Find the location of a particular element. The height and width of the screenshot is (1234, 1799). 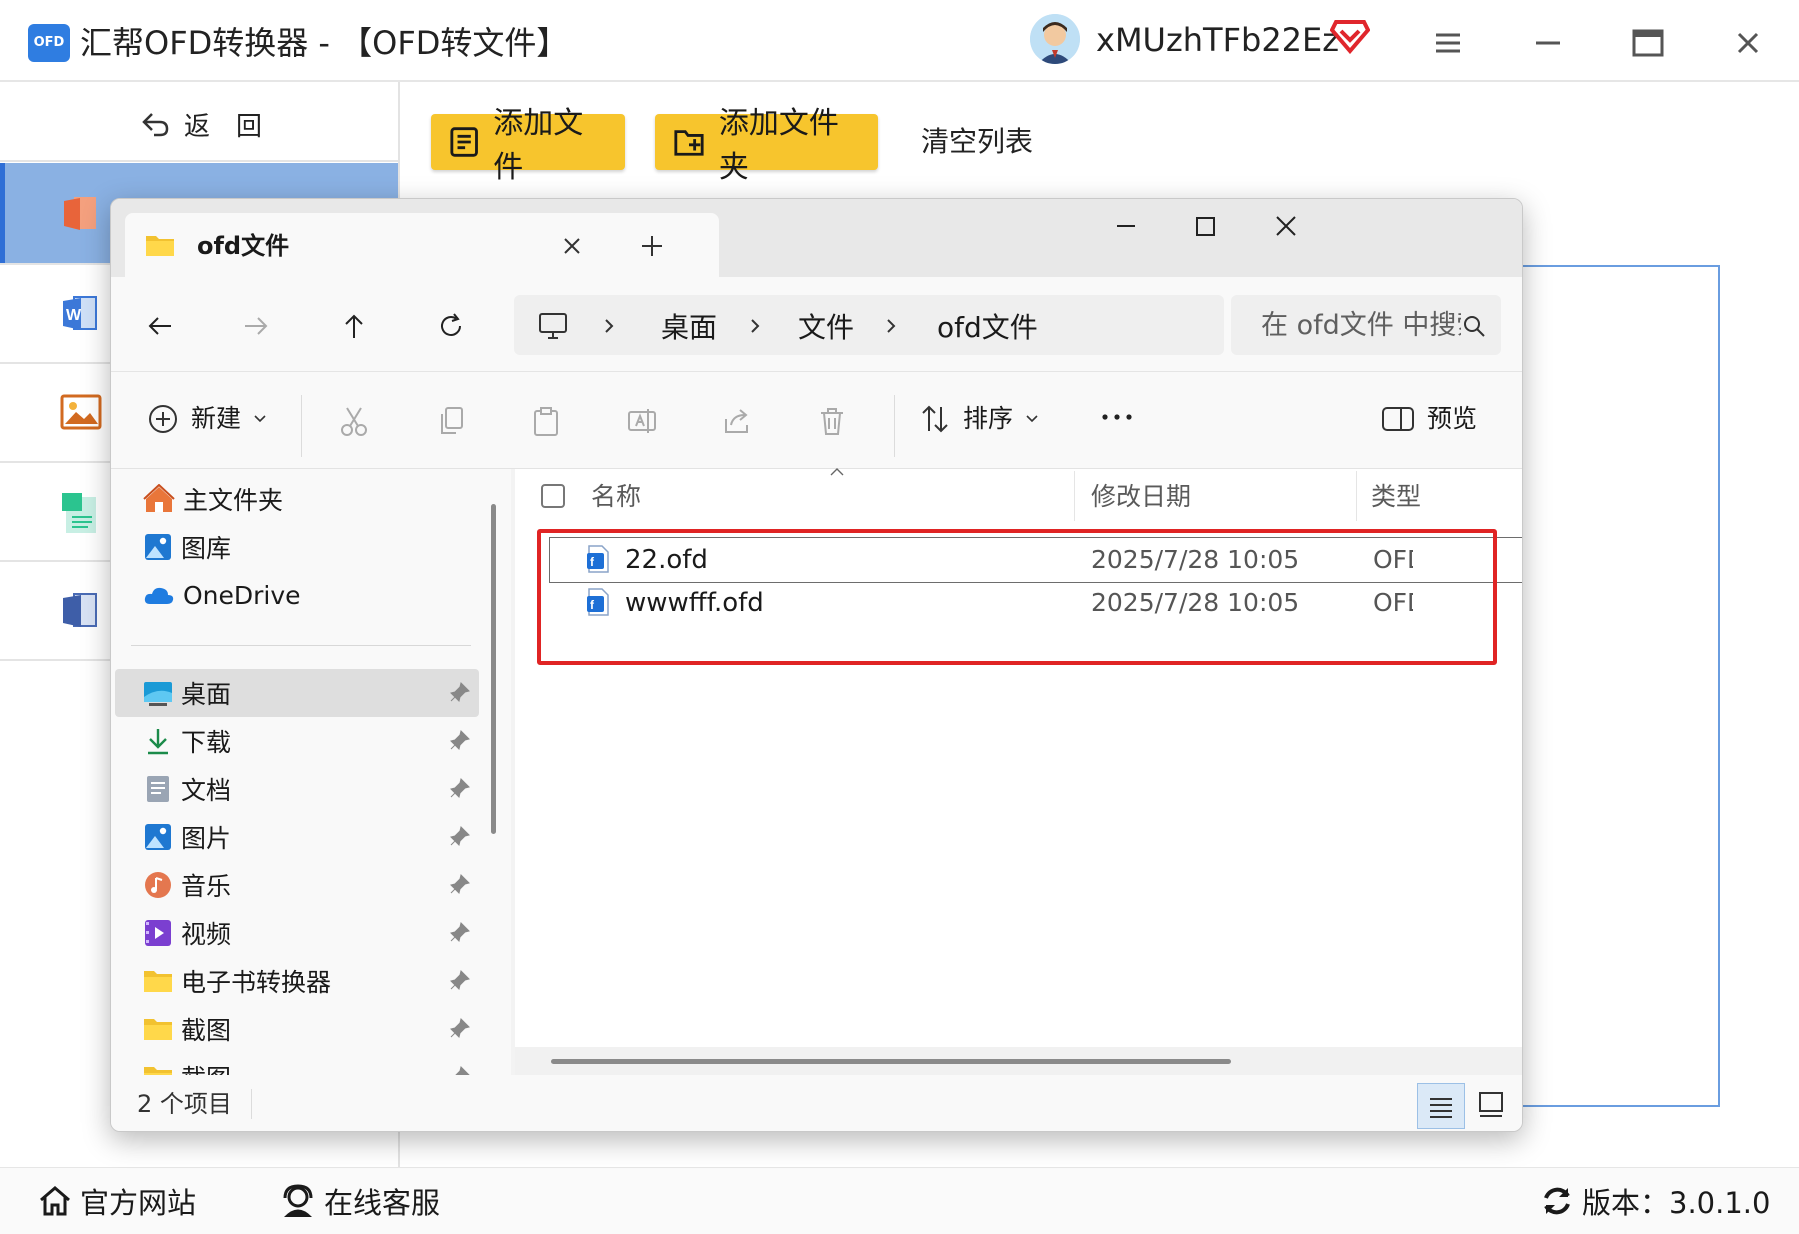

this-pc-icon is located at coordinates (553, 326).